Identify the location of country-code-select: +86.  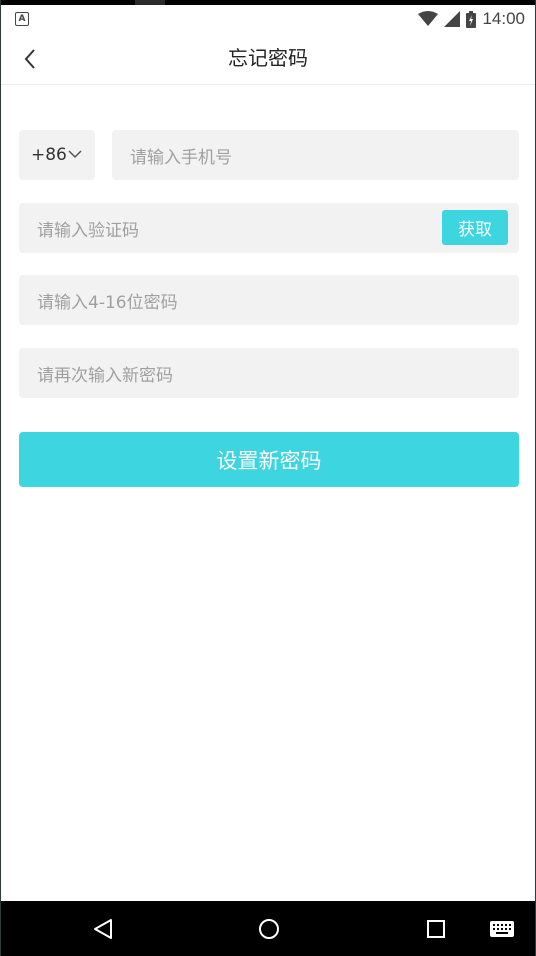
(57, 155).